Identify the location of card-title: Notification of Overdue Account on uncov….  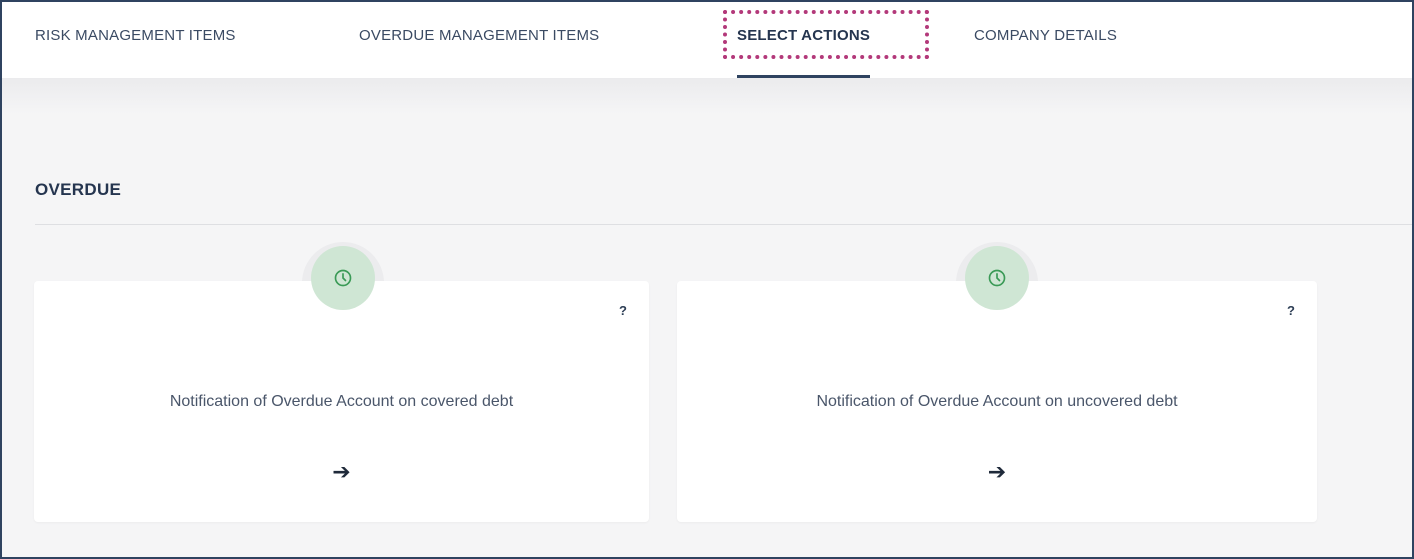
(997, 401).